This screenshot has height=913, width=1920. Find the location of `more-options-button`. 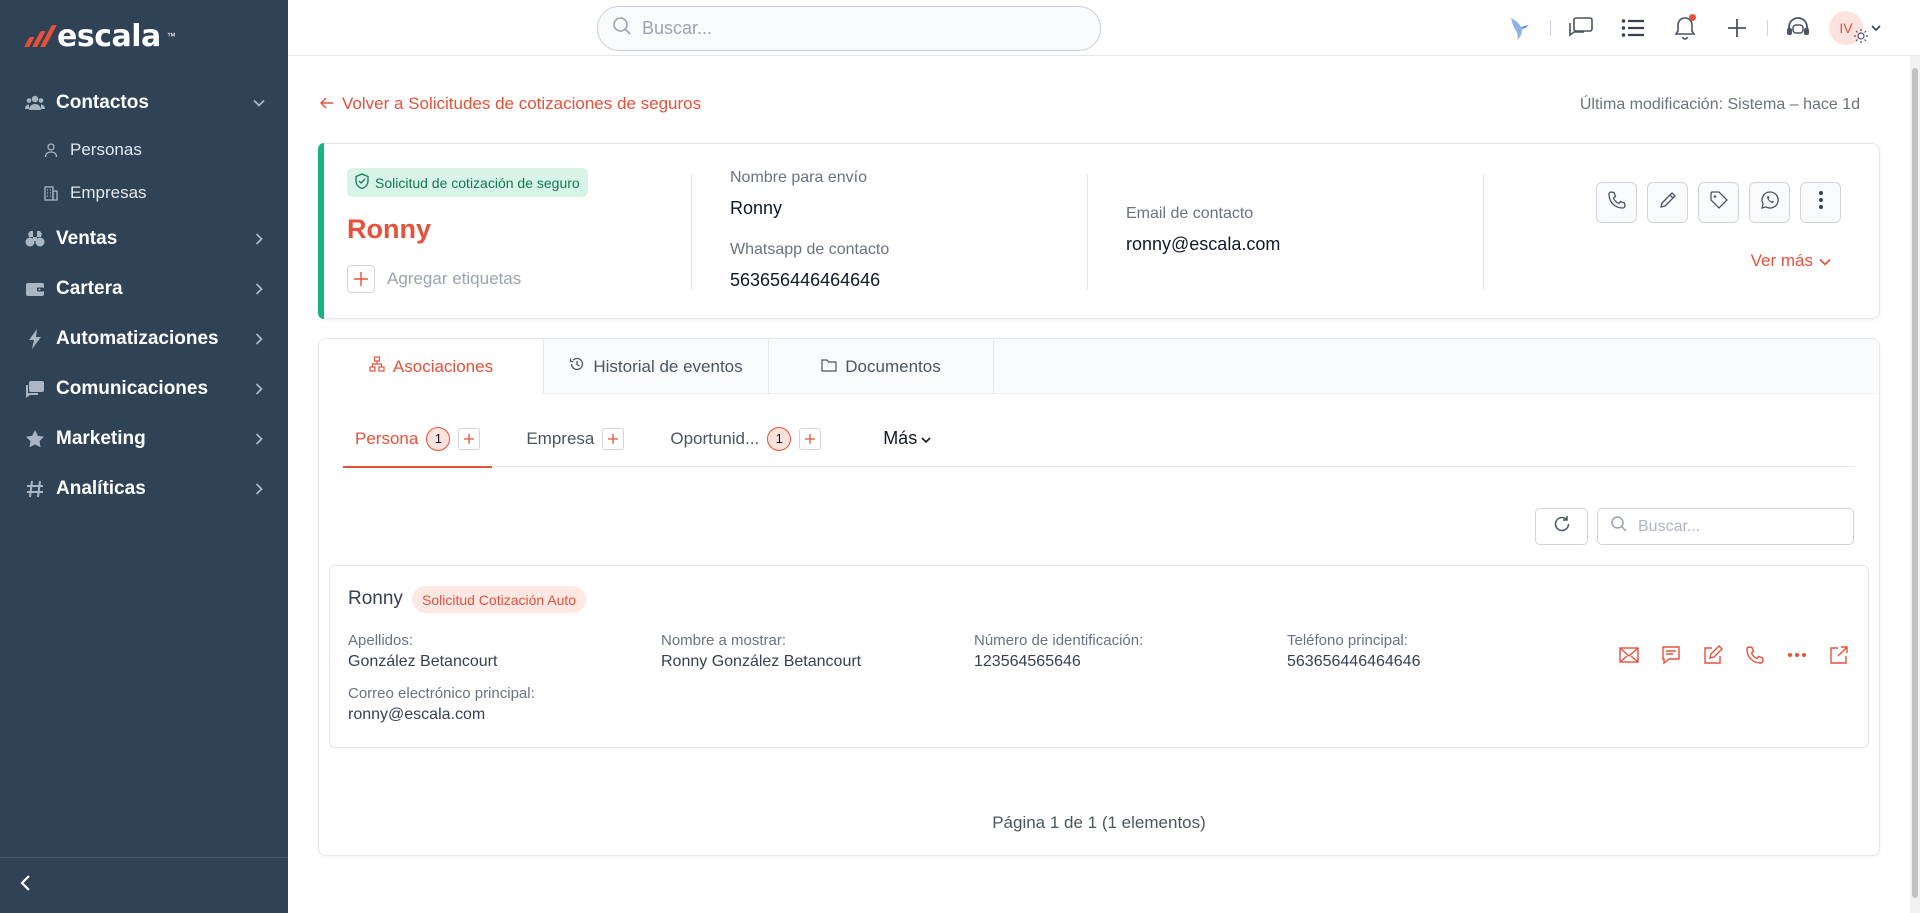

more-options-button is located at coordinates (1820, 202).